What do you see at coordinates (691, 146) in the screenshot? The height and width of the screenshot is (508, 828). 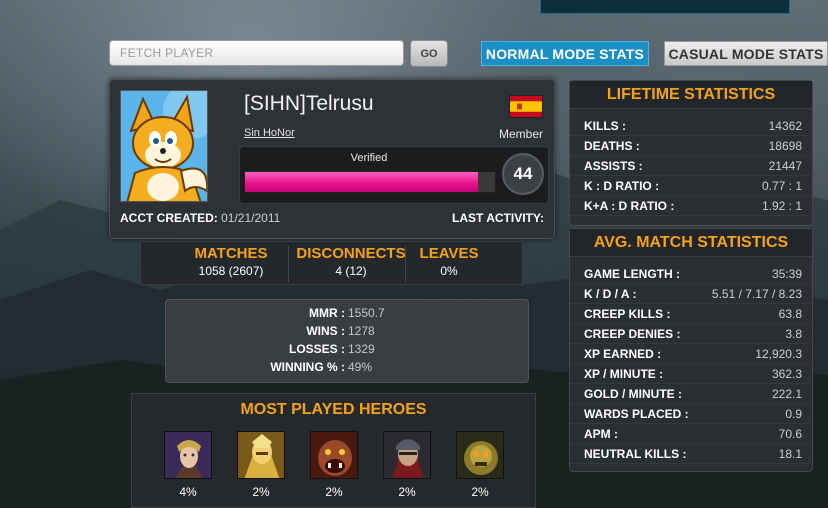 I see `stat-row-deaths: DEATHS : 18698` at bounding box center [691, 146].